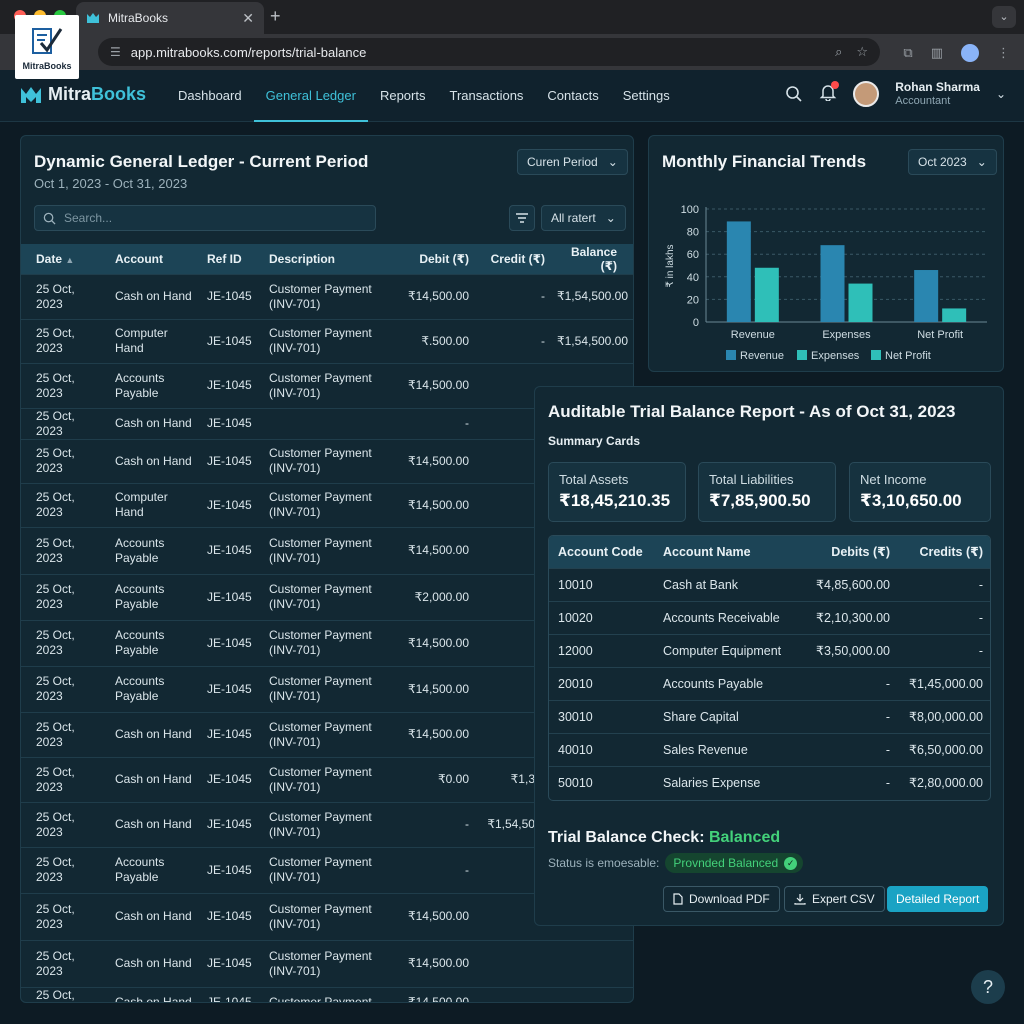  What do you see at coordinates (428, 385) in the screenshot?
I see `ledger-cell-debit: ₹14,500.00` at bounding box center [428, 385].